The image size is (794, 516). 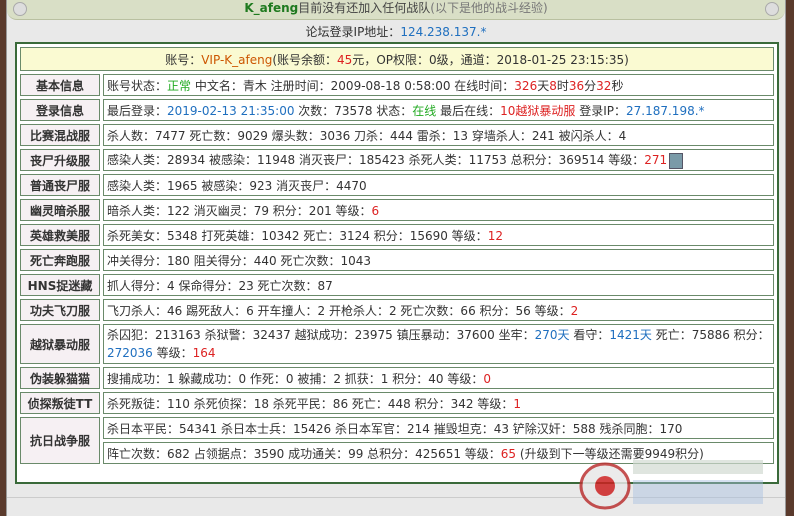 What do you see at coordinates (562, 85) in the screenshot?
I see `row-value-part: 时` at bounding box center [562, 85].